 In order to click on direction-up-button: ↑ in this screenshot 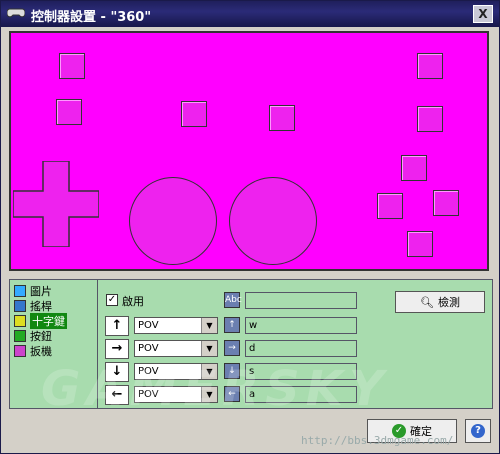, I will do `click(117, 326)`.